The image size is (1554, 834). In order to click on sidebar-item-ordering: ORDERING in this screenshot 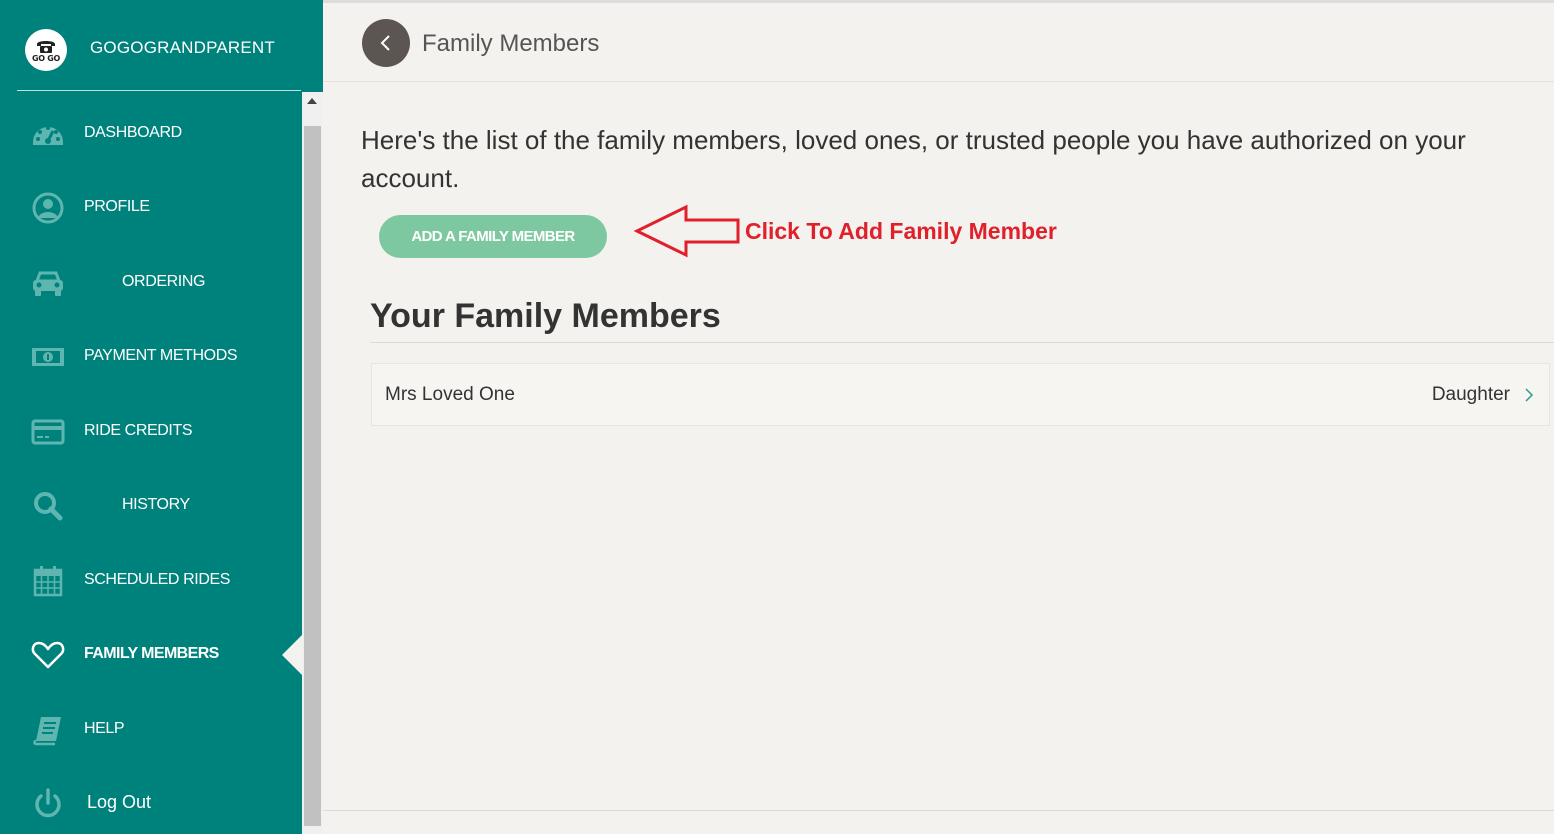, I will do `click(151, 283)`.